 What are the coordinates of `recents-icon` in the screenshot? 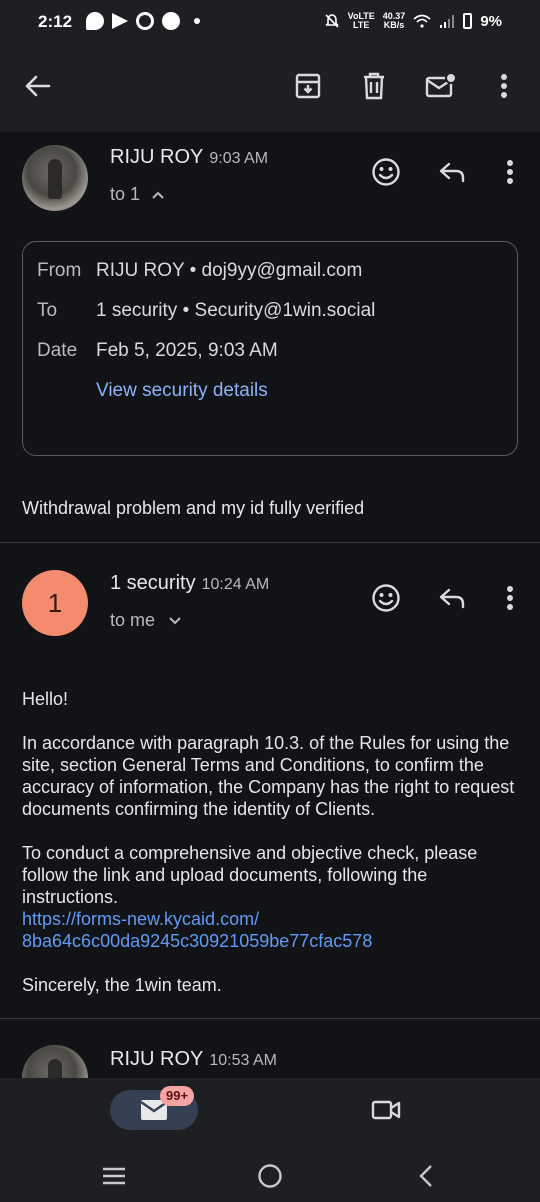 It's located at (114, 1176).